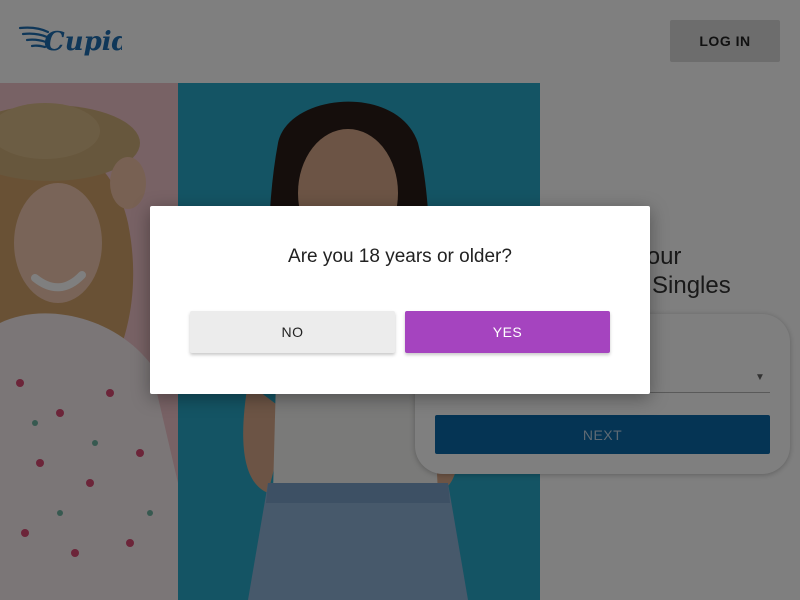  Describe the element at coordinates (507, 332) in the screenshot. I see `yes-button: YES` at that location.